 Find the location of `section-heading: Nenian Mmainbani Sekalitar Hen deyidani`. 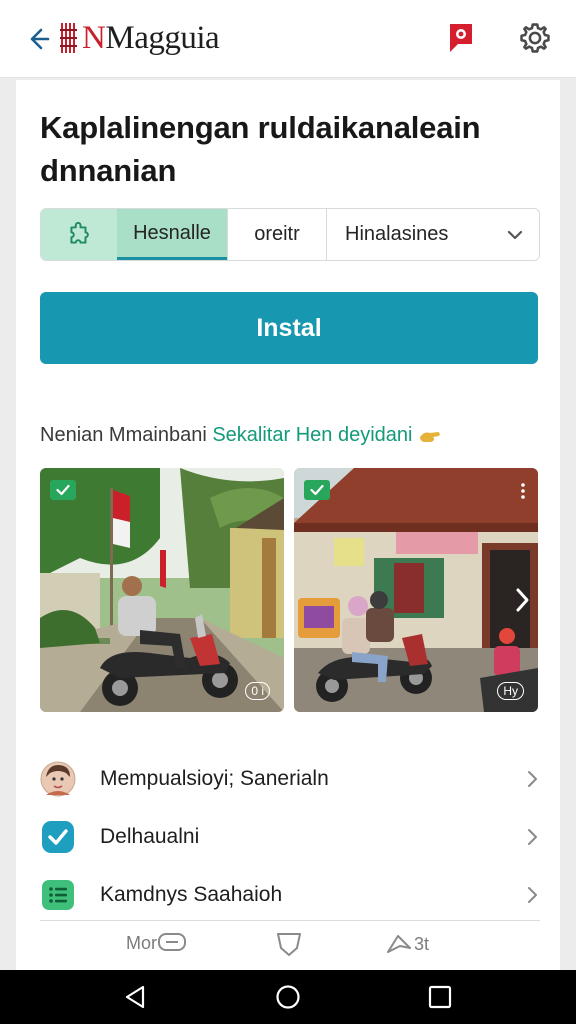

section-heading: Nenian Mmainbani Sekalitar Hen deyidani is located at coordinates (241, 435).